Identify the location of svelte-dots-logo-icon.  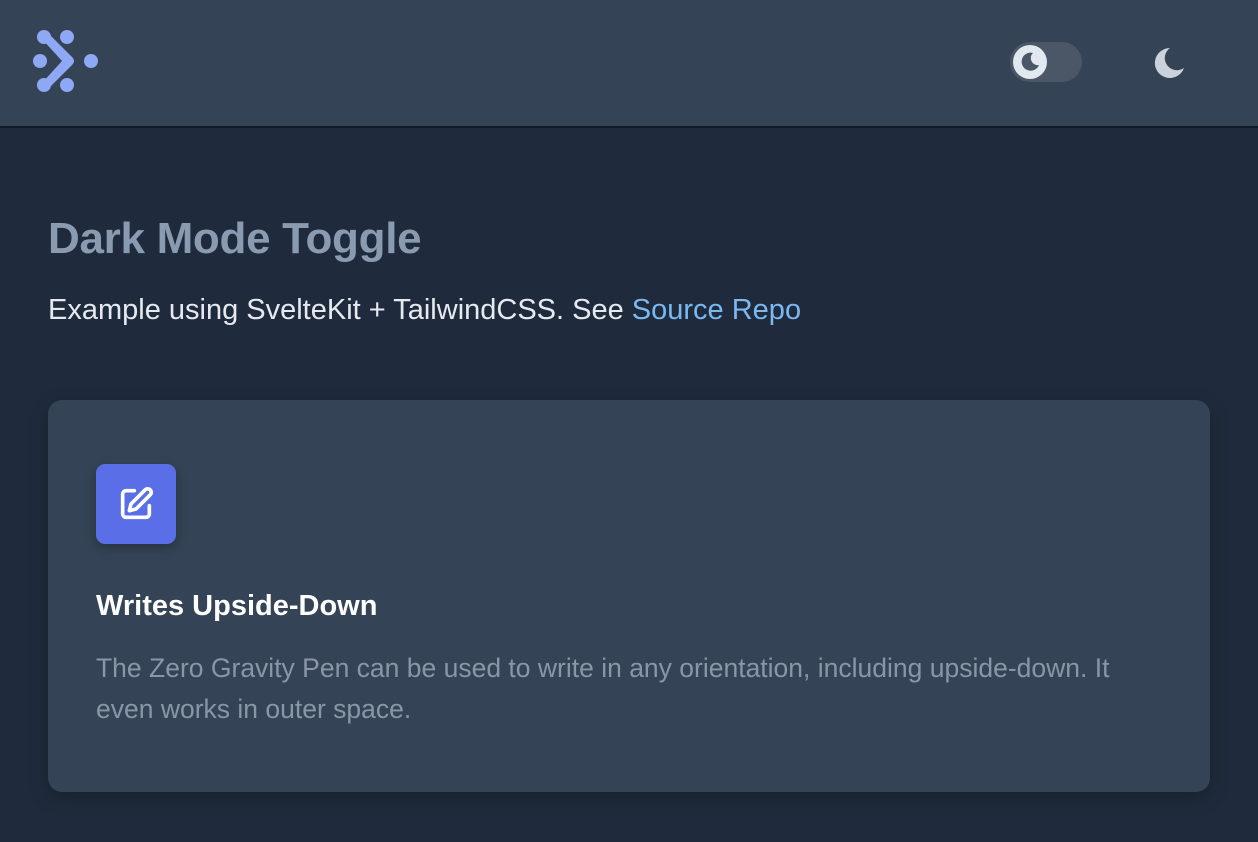
(65, 61).